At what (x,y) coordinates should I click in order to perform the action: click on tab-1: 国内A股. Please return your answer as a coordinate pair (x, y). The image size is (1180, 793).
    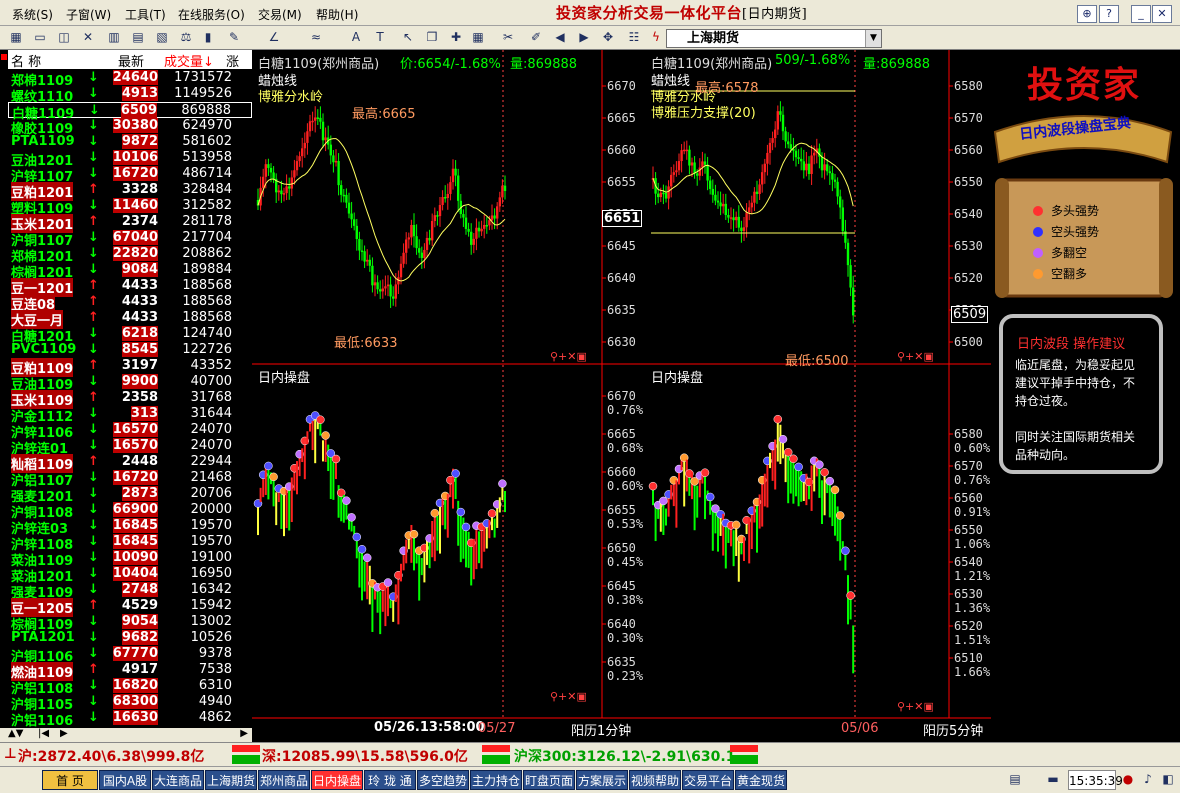
    Looking at the image, I should click on (125, 780).